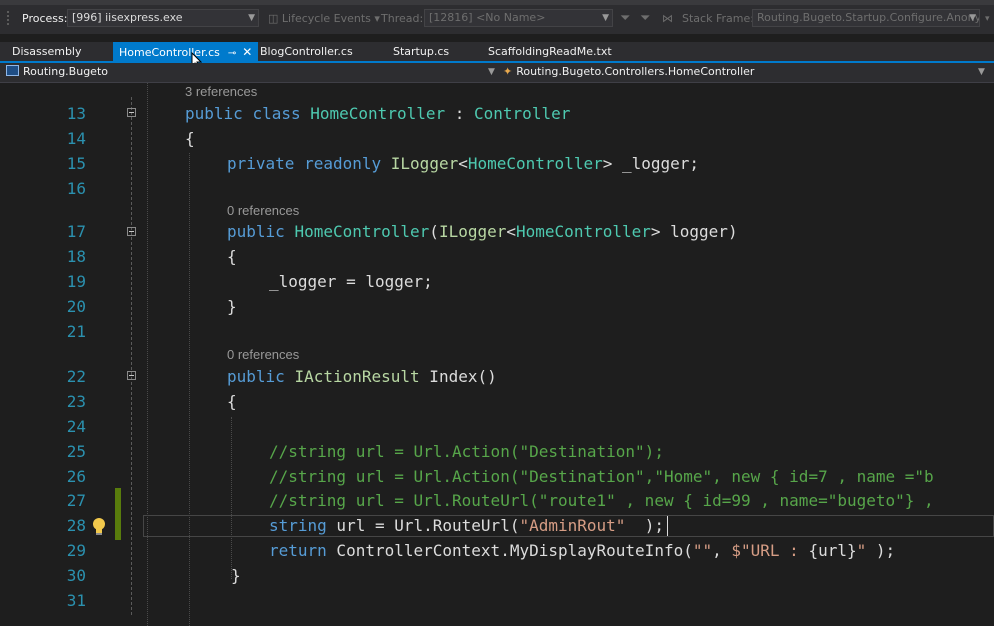 The height and width of the screenshot is (626, 994). What do you see at coordinates (497, 575) in the screenshot?
I see `code-line: 30}` at bounding box center [497, 575].